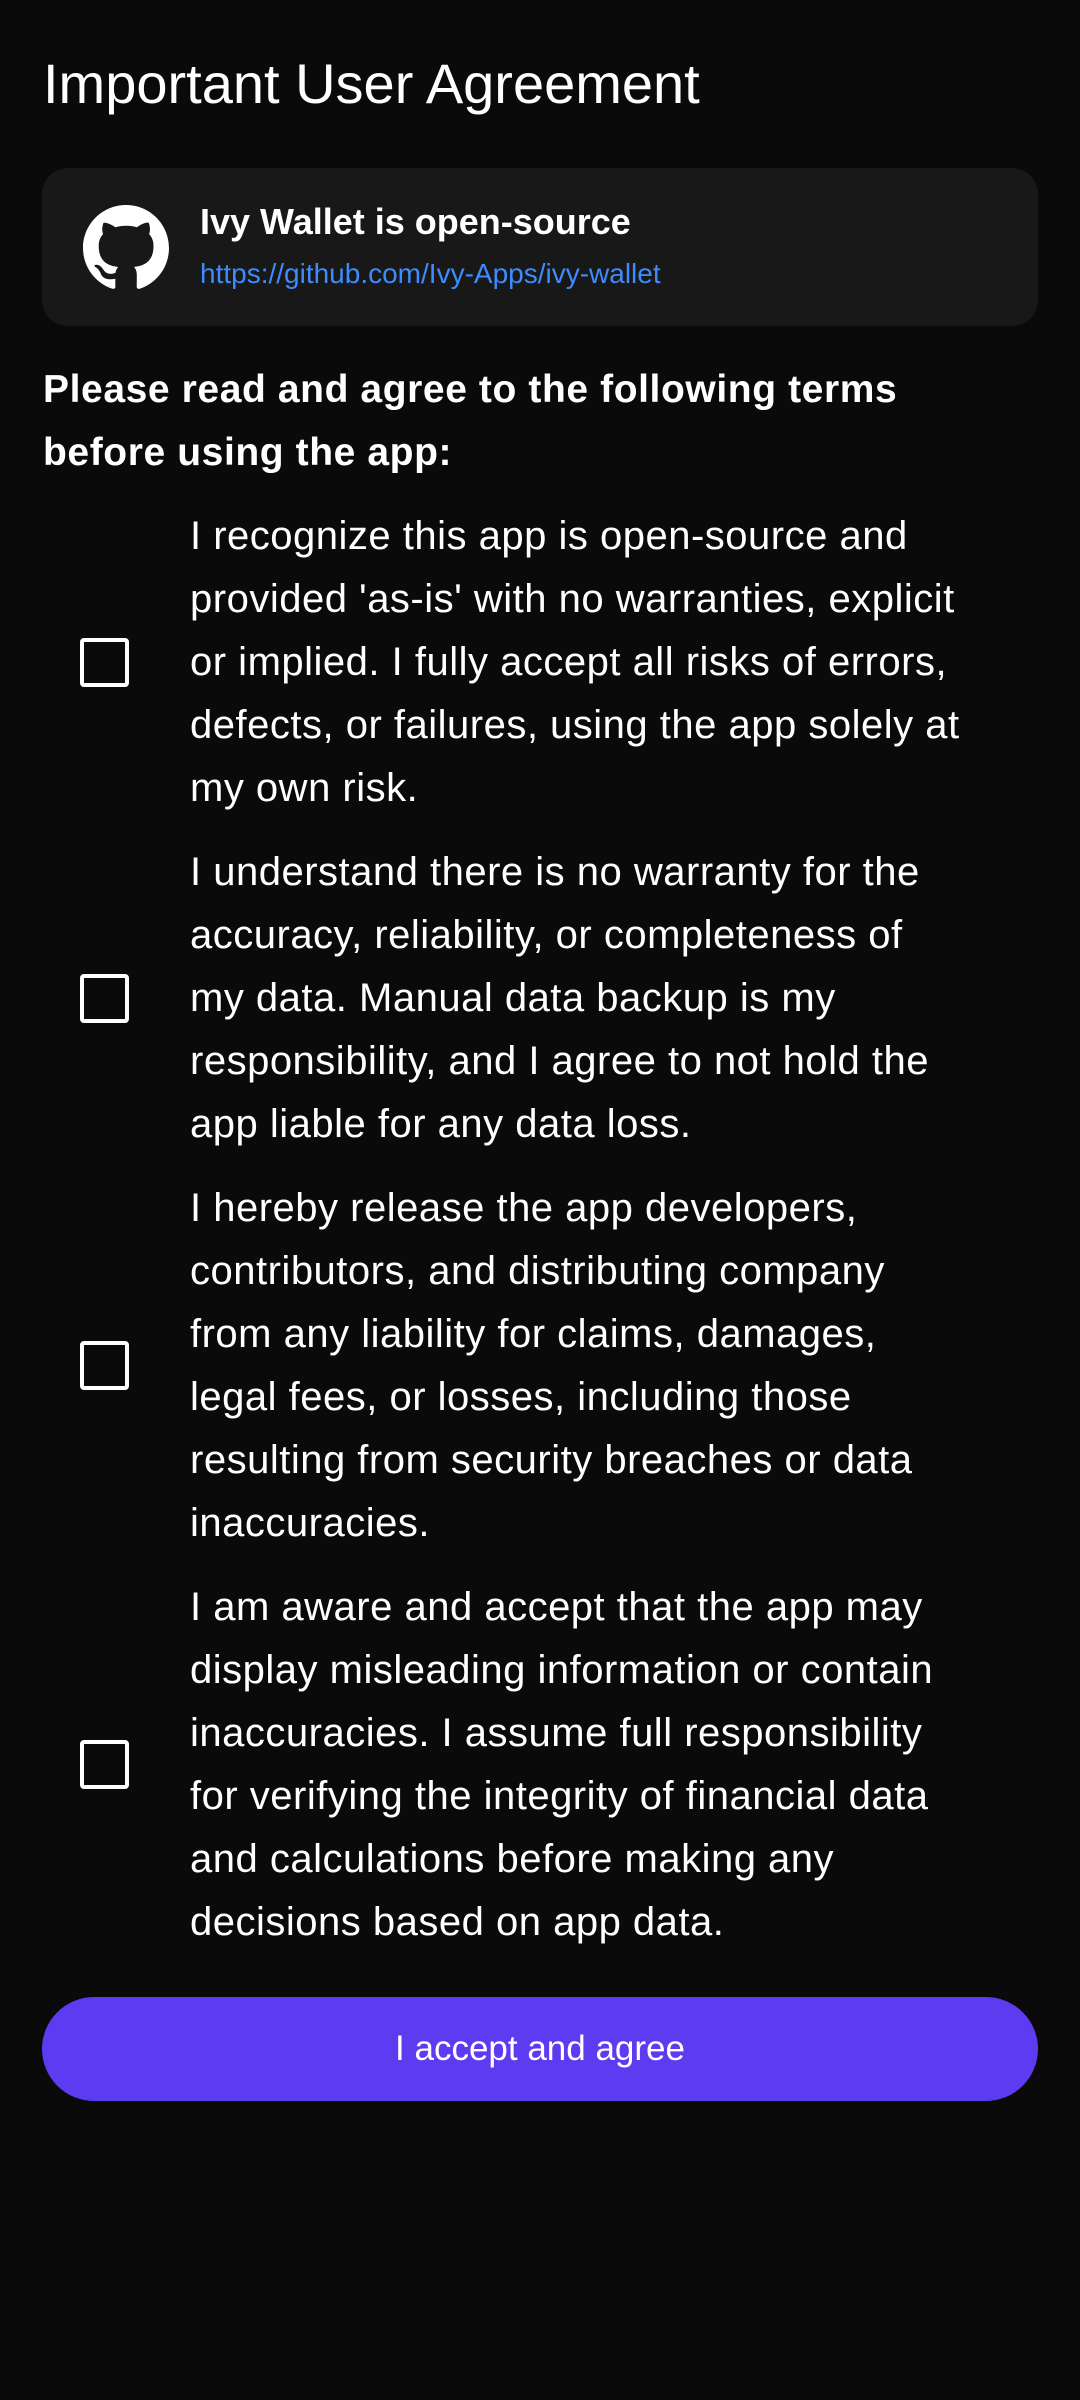 Image resolution: width=1080 pixels, height=2400 pixels. What do you see at coordinates (104, 1764) in the screenshot?
I see `term-4-checkbox` at bounding box center [104, 1764].